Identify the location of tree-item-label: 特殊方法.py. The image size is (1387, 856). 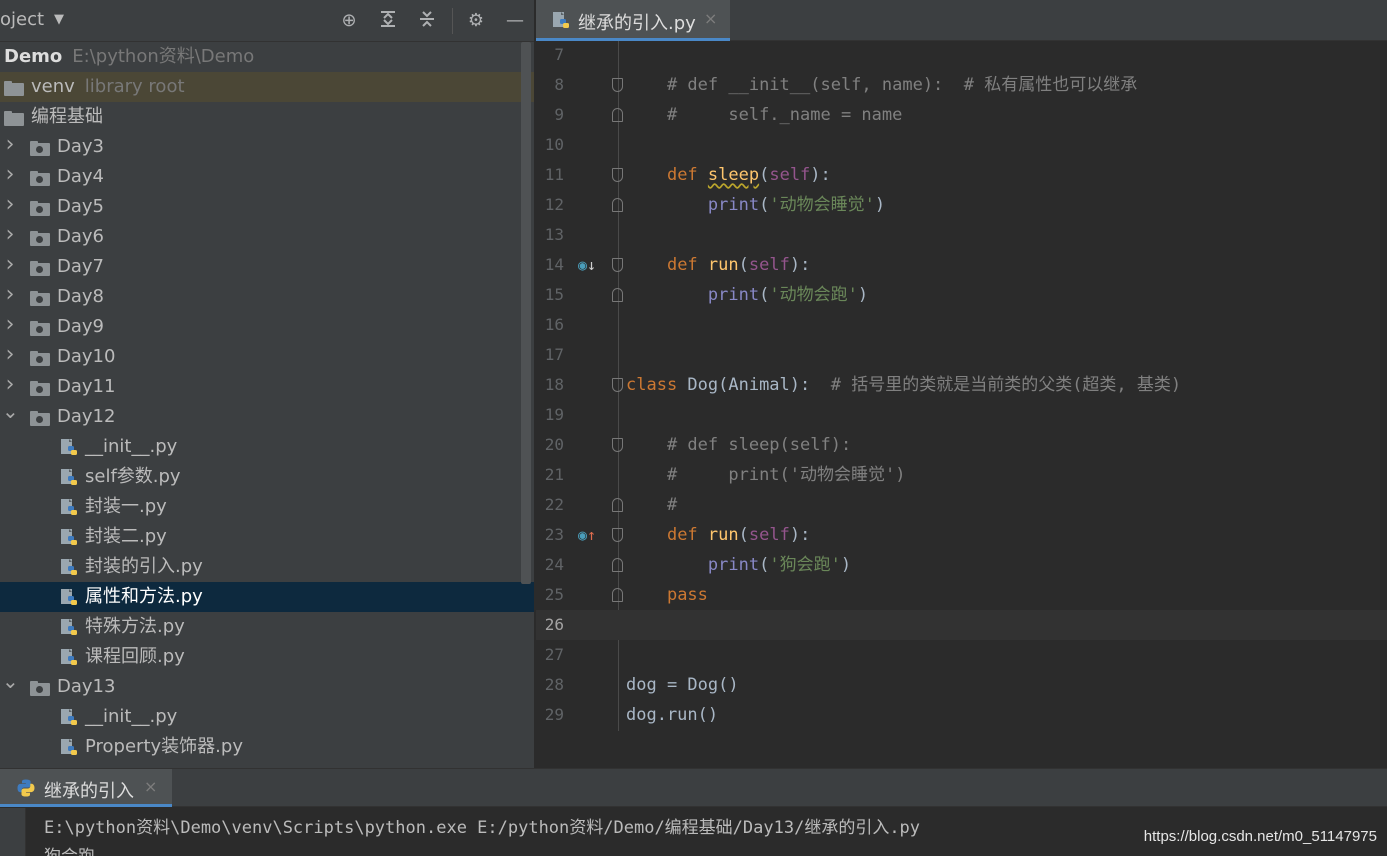
(135, 626).